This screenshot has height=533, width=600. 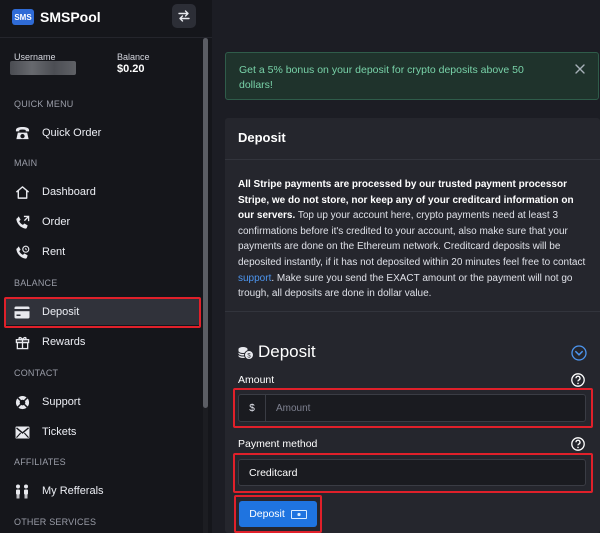 I want to click on sidebar-item-support: Support, so click(x=102, y=402).